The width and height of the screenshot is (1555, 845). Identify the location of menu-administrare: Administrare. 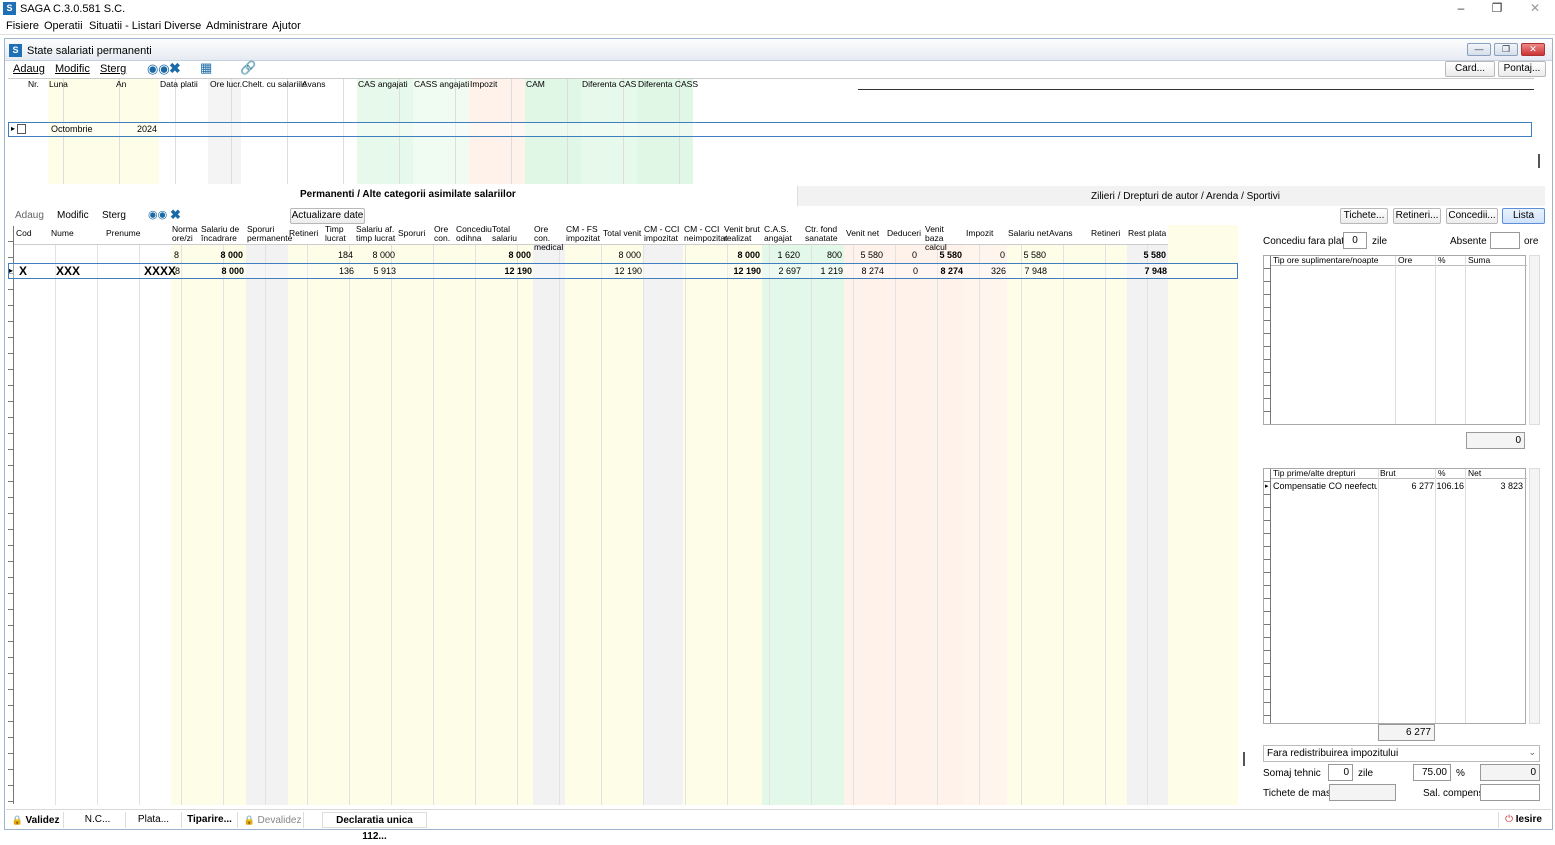
(237, 26).